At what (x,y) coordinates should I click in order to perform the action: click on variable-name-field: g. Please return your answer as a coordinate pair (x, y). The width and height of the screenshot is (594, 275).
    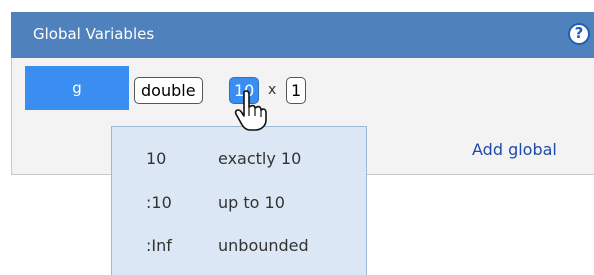
    Looking at the image, I should click on (77, 88).